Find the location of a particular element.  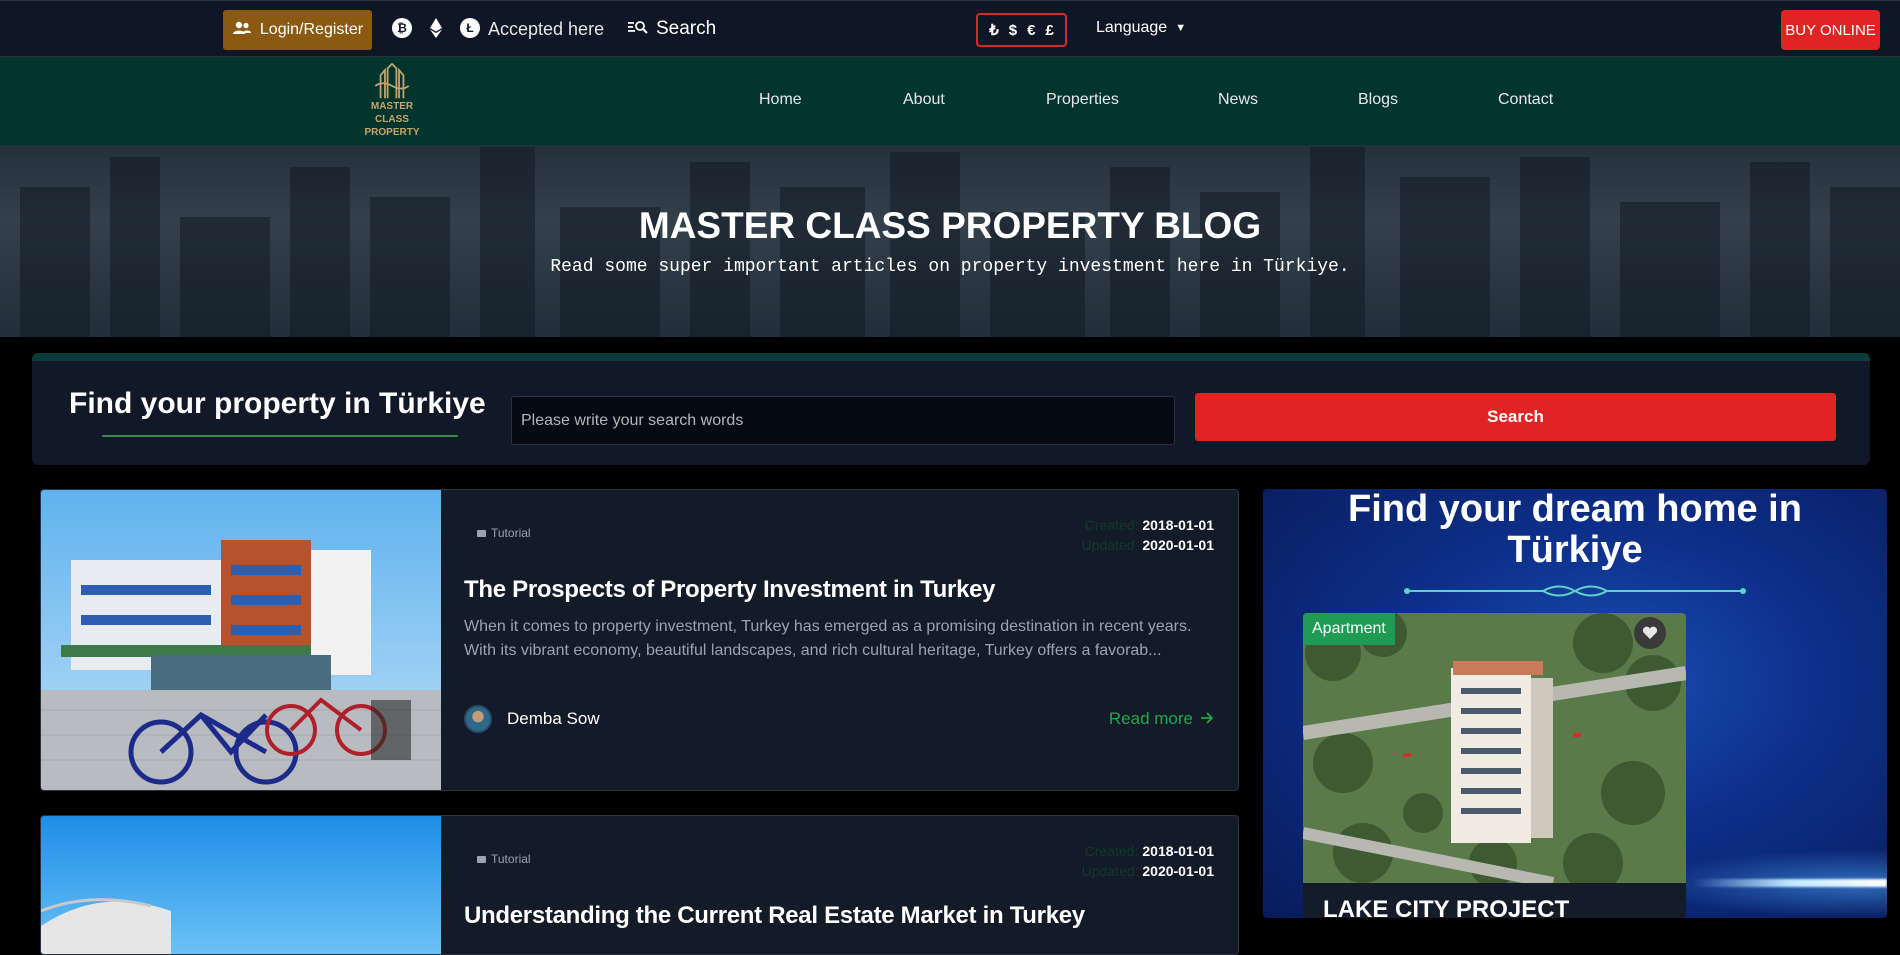

nav-about: About is located at coordinates (924, 100).